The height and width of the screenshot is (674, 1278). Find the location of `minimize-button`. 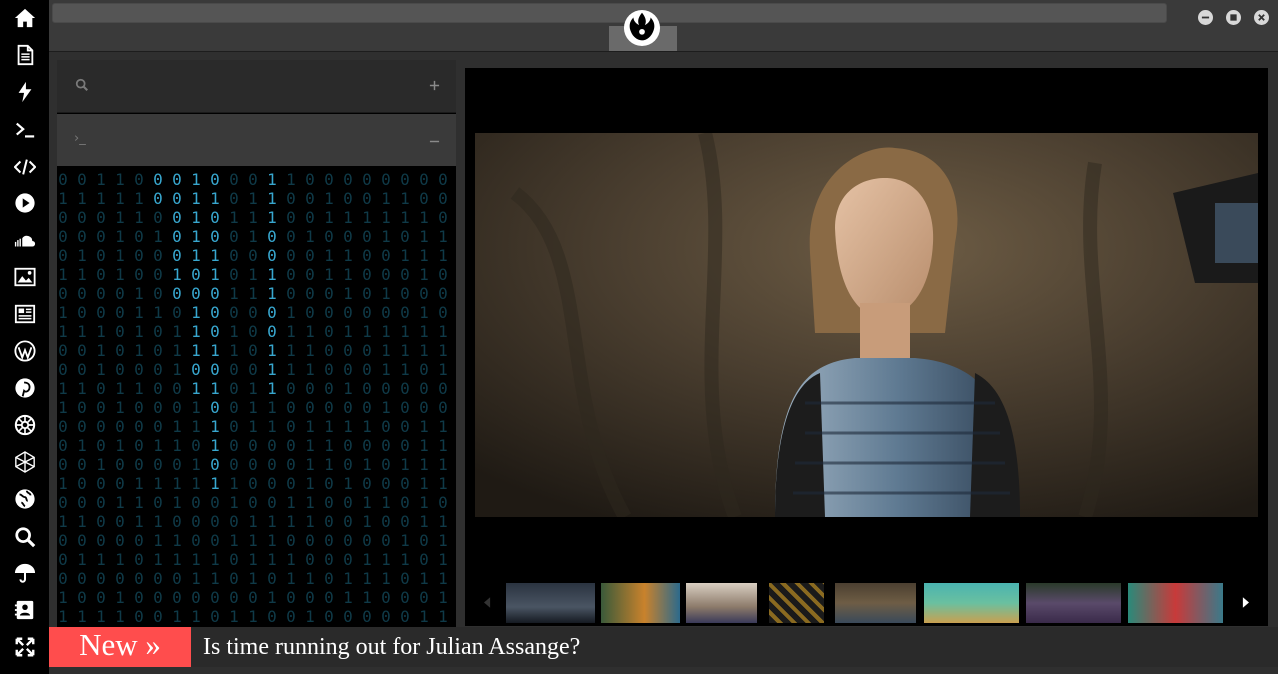

minimize-button is located at coordinates (1205, 17).